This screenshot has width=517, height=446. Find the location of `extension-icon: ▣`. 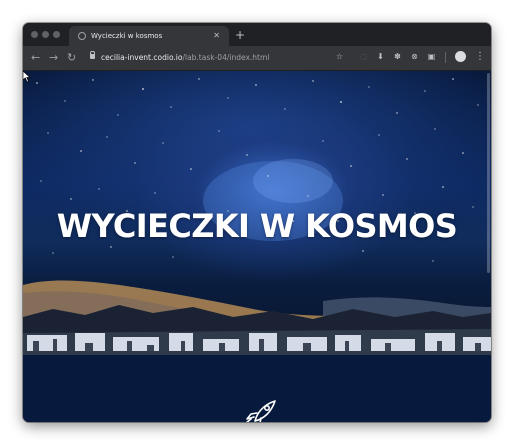

extension-icon: ▣ is located at coordinates (431, 56).